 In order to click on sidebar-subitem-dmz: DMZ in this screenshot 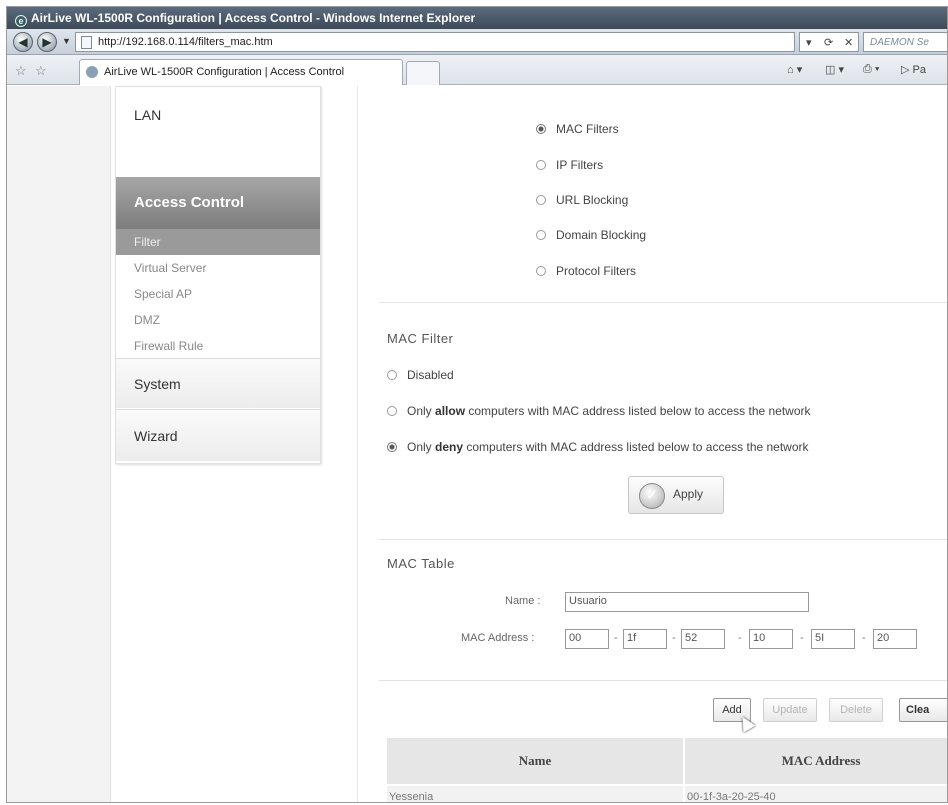, I will do `click(218, 320)`.